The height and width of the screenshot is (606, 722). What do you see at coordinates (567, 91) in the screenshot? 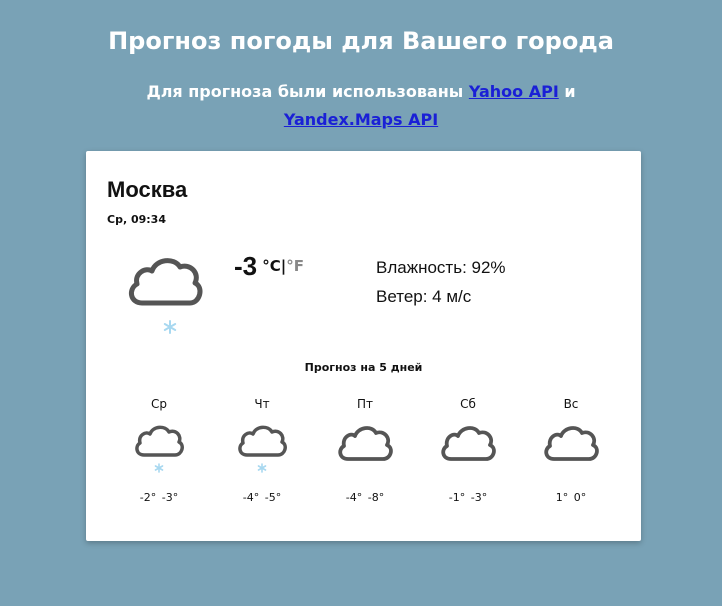
I see `subtitle-middle: и` at bounding box center [567, 91].